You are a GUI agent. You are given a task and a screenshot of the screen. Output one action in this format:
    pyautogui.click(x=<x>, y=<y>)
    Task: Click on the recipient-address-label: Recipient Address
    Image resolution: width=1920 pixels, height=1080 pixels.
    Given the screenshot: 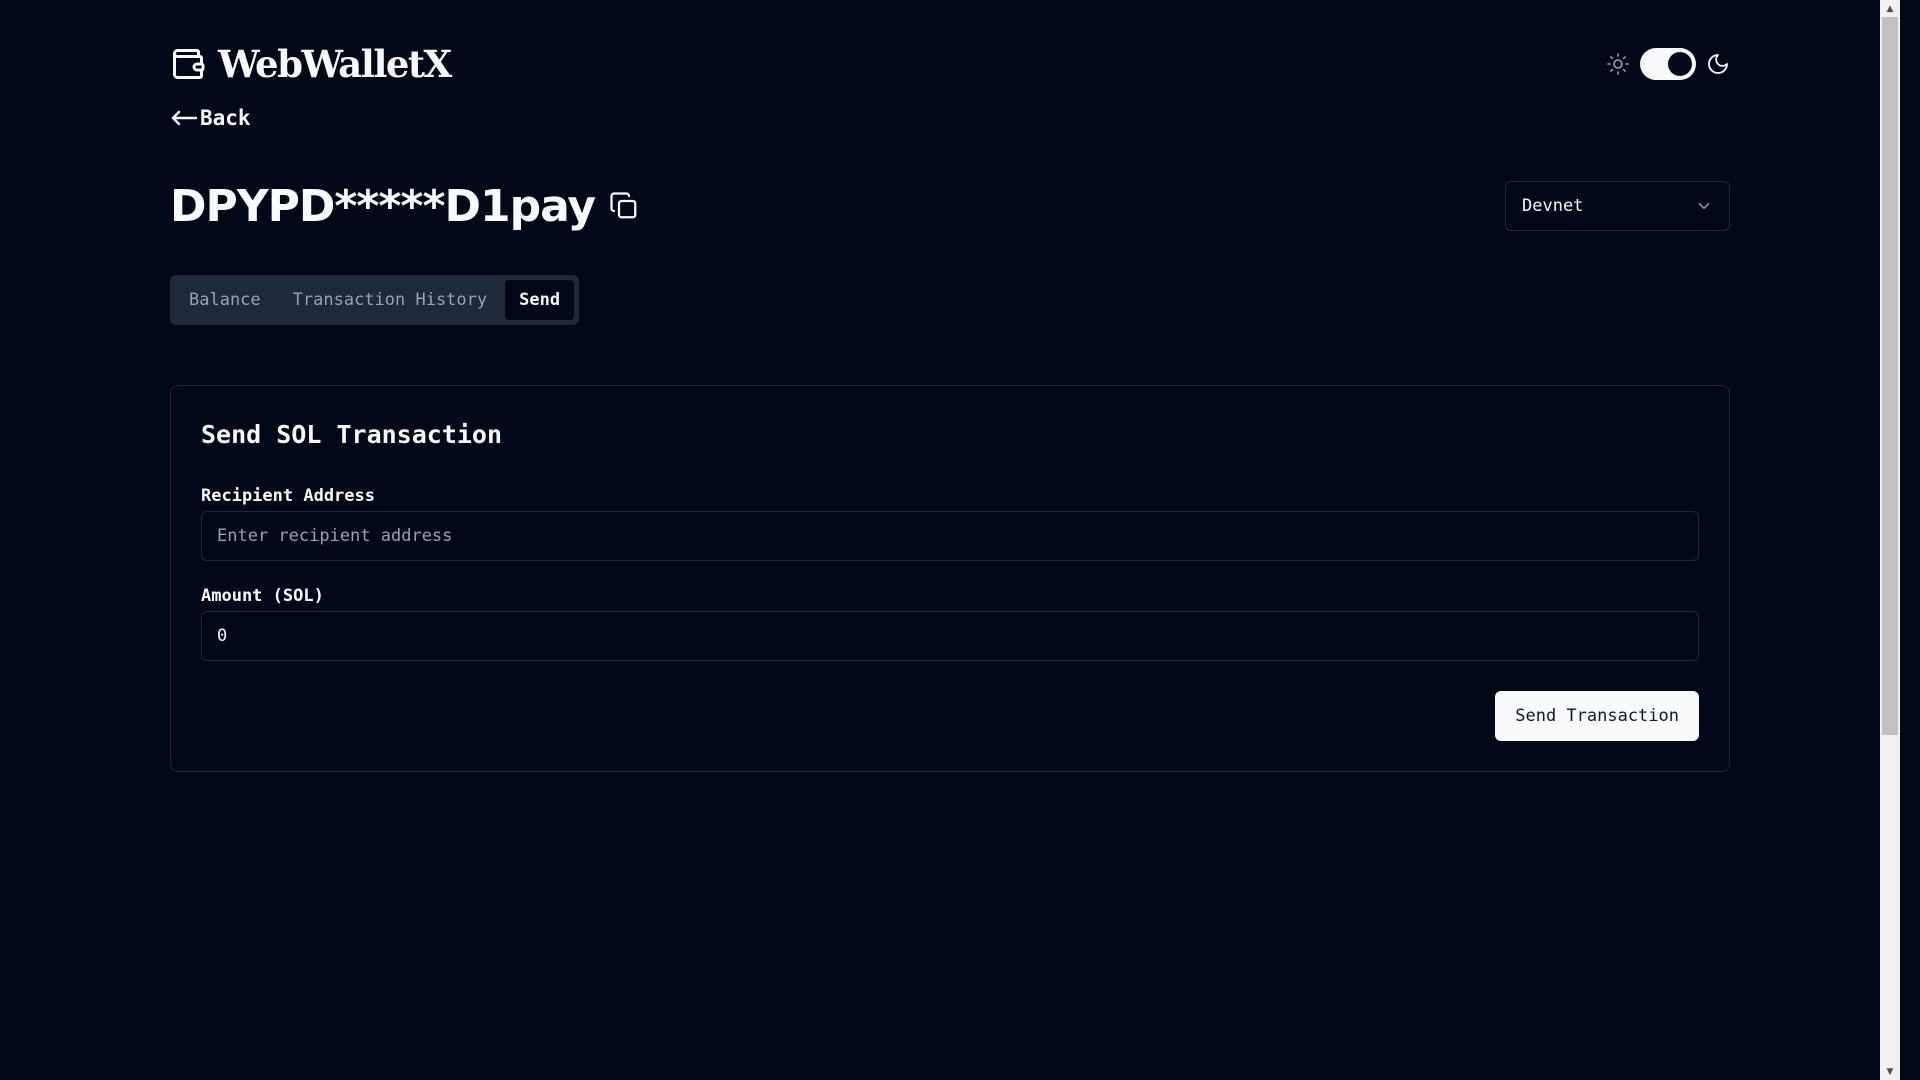 What is the action you would take?
    pyautogui.click(x=288, y=496)
    